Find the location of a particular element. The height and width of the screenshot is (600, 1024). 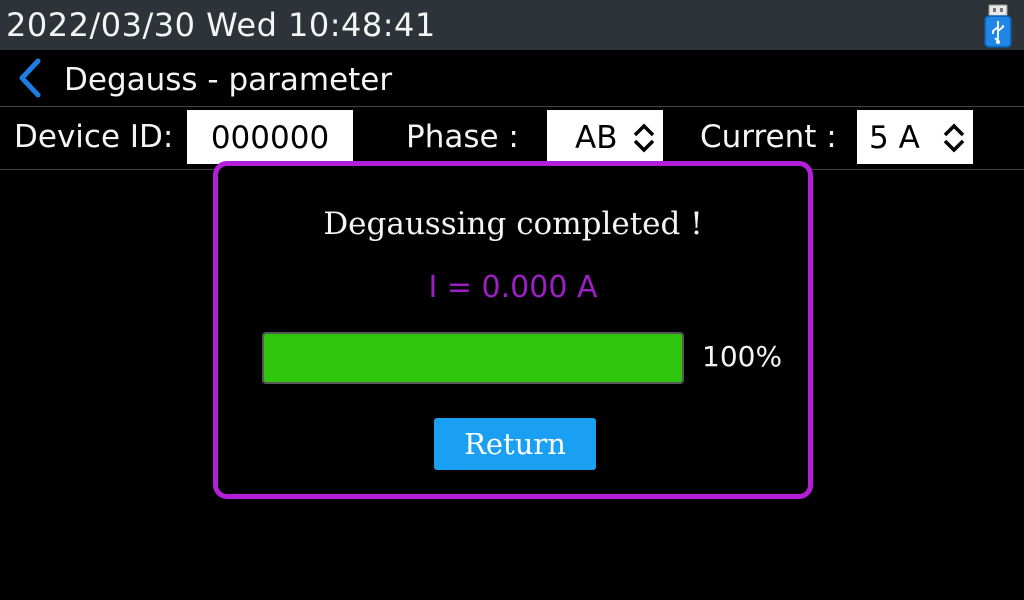

chevron-left-icon is located at coordinates (32, 78).